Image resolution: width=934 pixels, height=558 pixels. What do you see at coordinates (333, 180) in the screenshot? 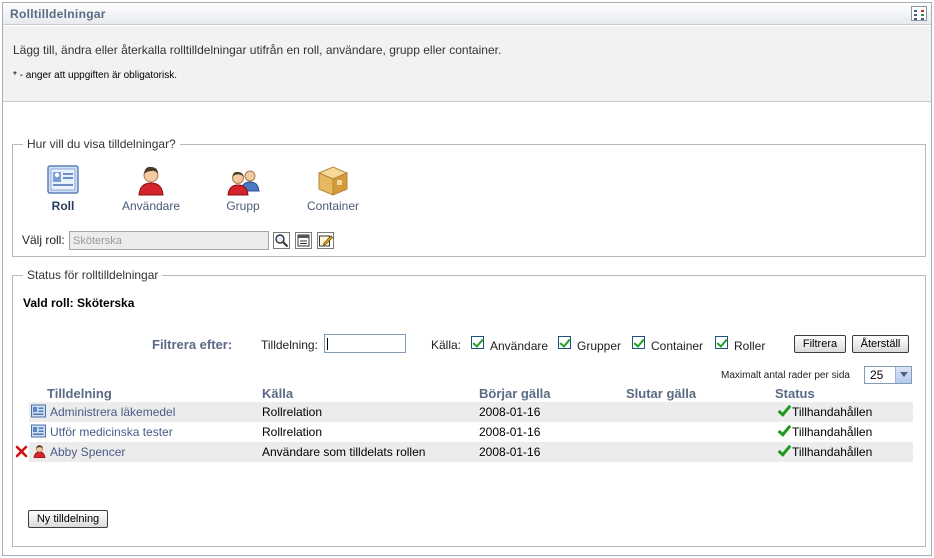
I see `container-box-icon` at bounding box center [333, 180].